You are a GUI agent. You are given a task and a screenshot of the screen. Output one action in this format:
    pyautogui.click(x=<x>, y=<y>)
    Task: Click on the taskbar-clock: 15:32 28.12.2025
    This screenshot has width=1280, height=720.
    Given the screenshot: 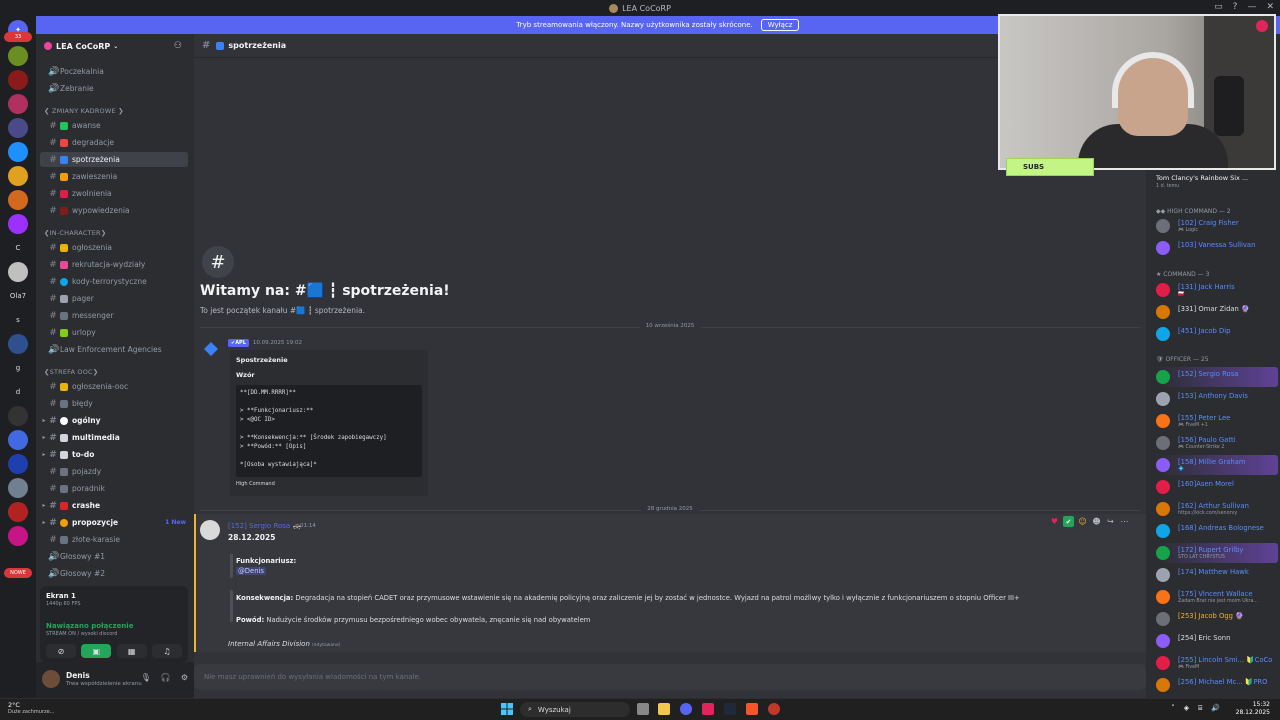 What is the action you would take?
    pyautogui.click(x=1253, y=709)
    